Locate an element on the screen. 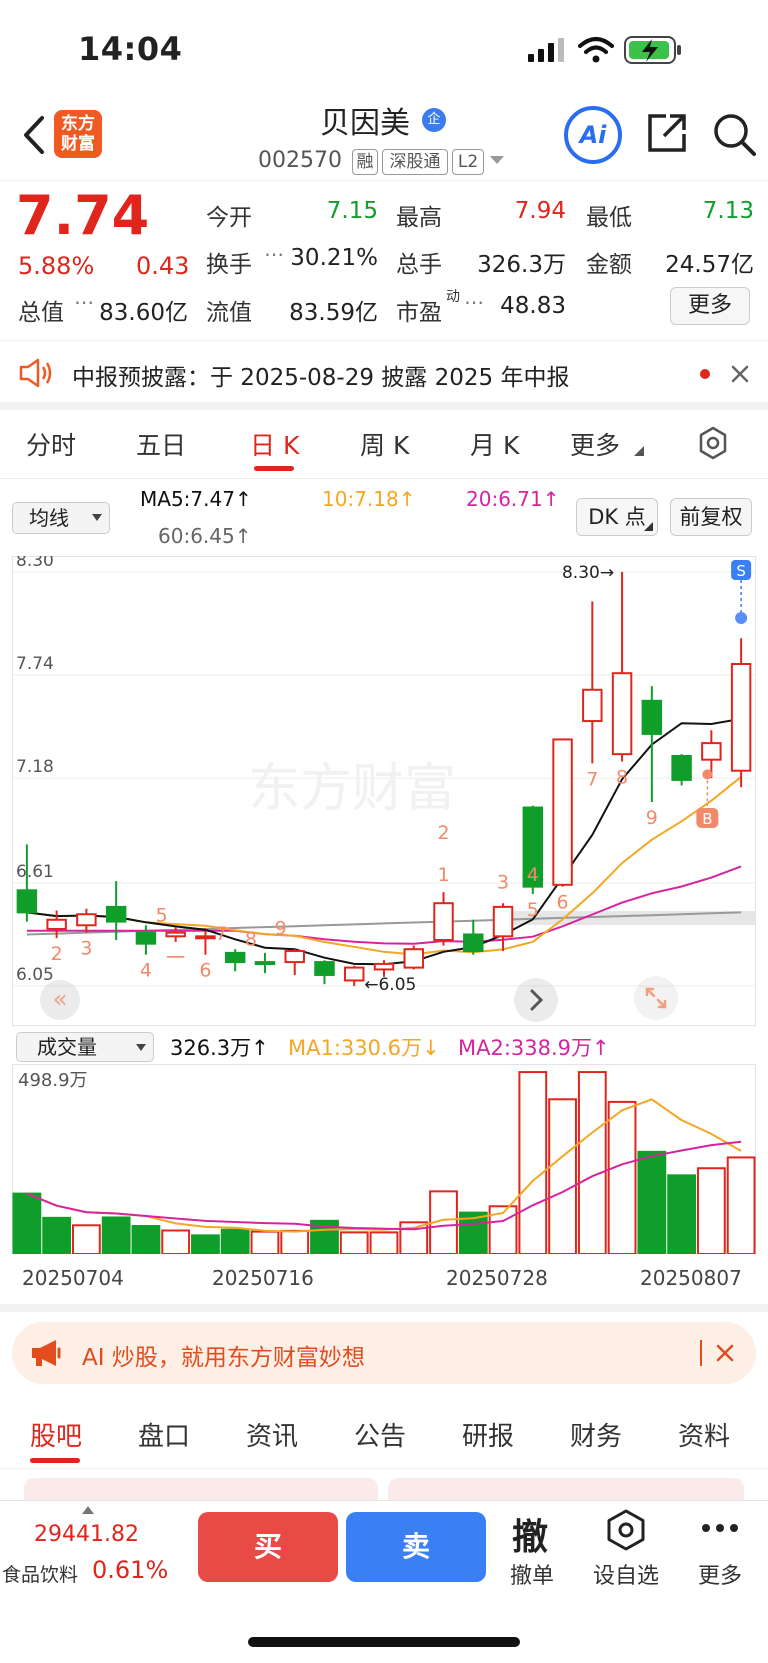  ma60-text: 60:6.45 is located at coordinates (196, 536).